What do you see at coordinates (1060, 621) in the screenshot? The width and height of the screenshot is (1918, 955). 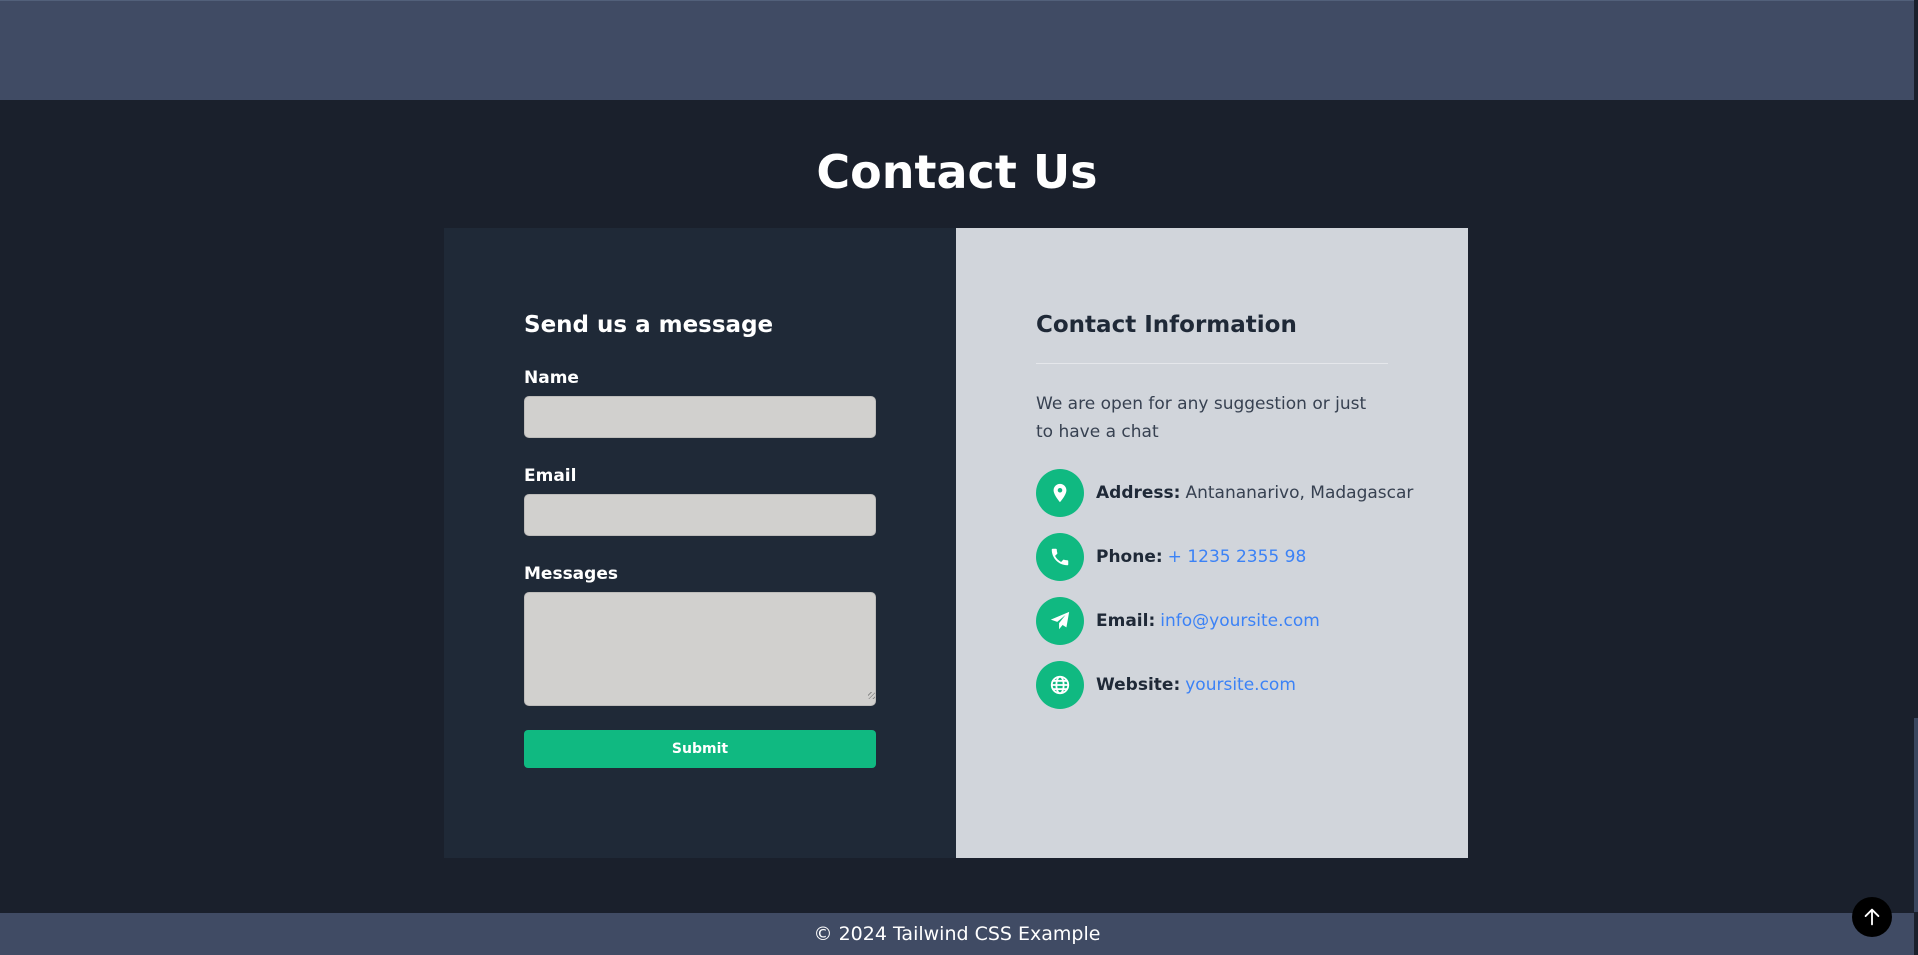 I see `paper-plane-icon` at bounding box center [1060, 621].